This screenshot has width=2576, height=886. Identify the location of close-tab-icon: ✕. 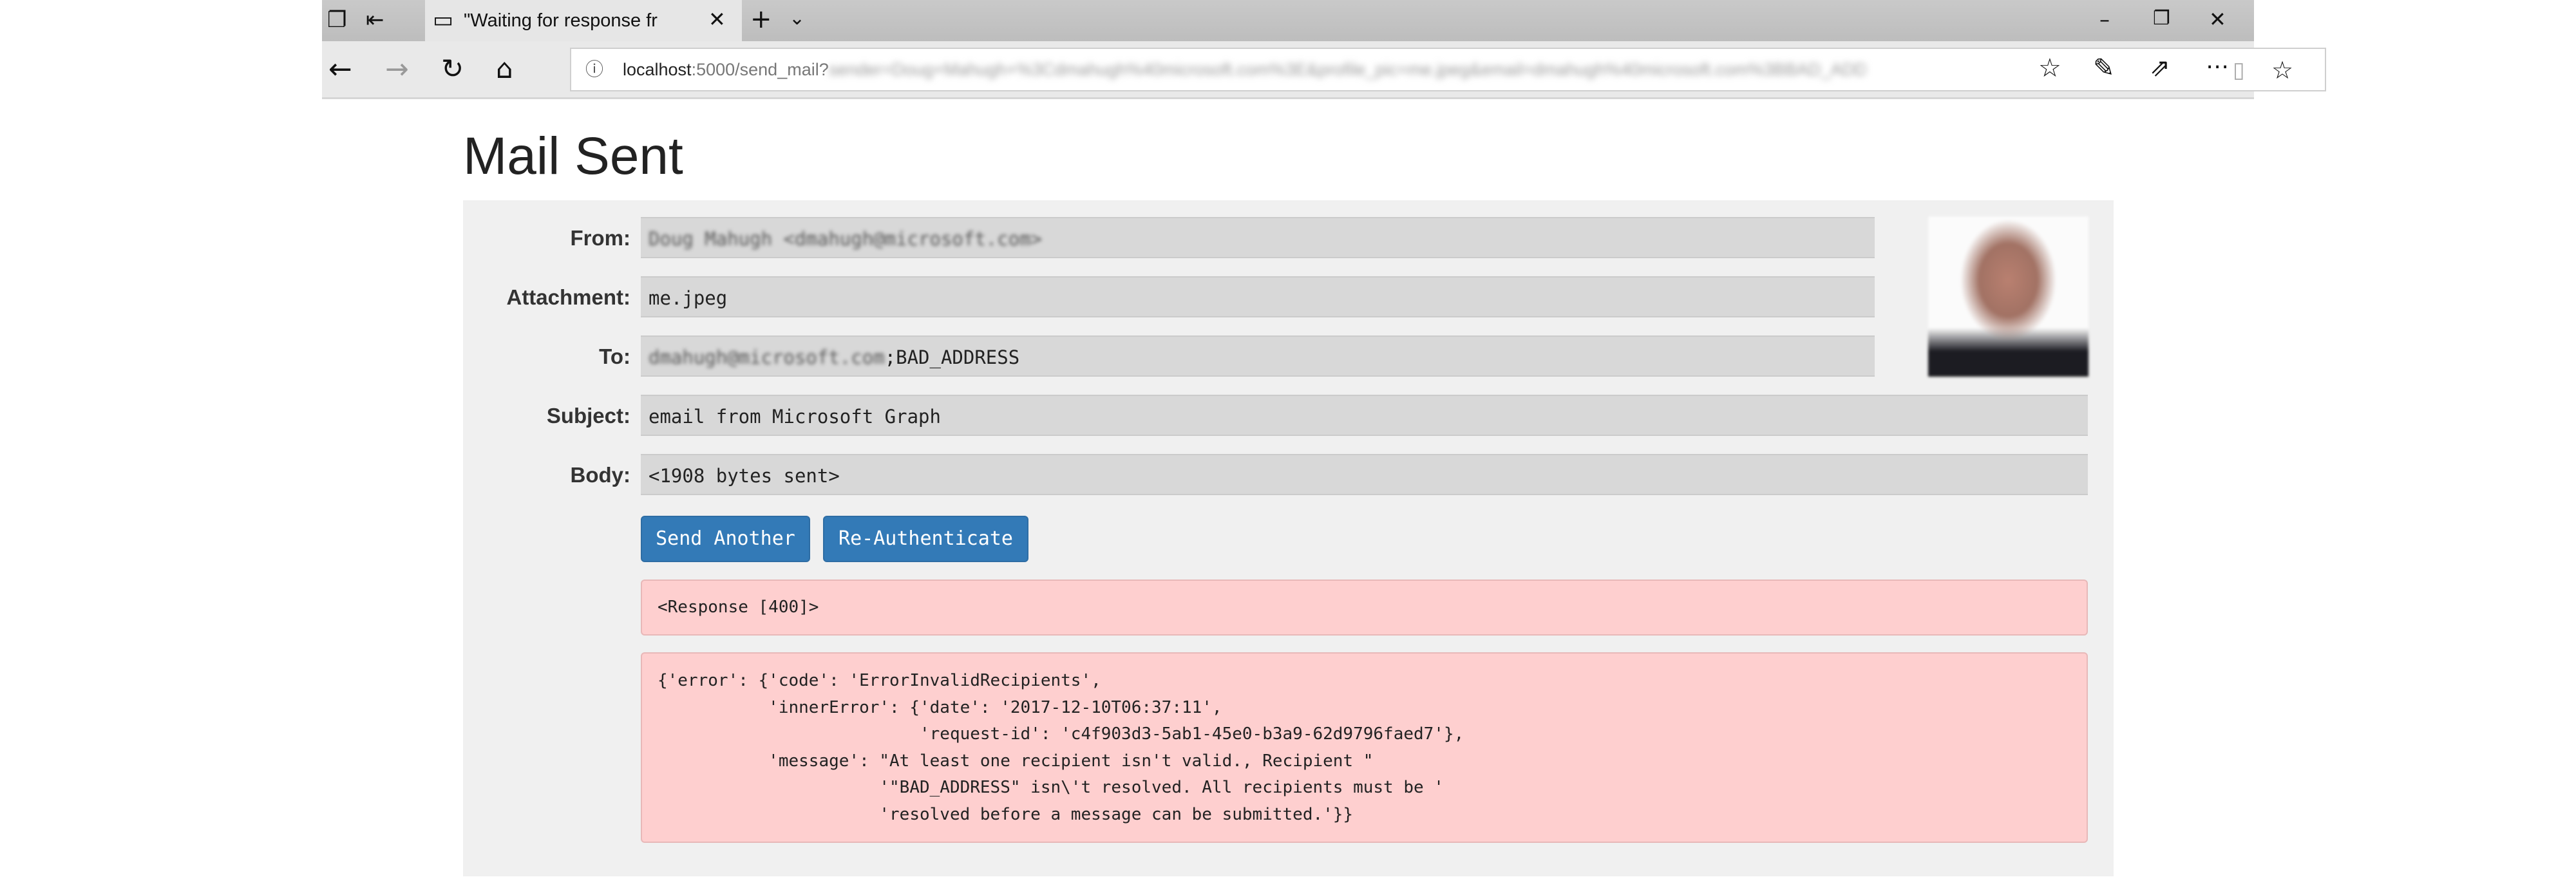
(717, 19).